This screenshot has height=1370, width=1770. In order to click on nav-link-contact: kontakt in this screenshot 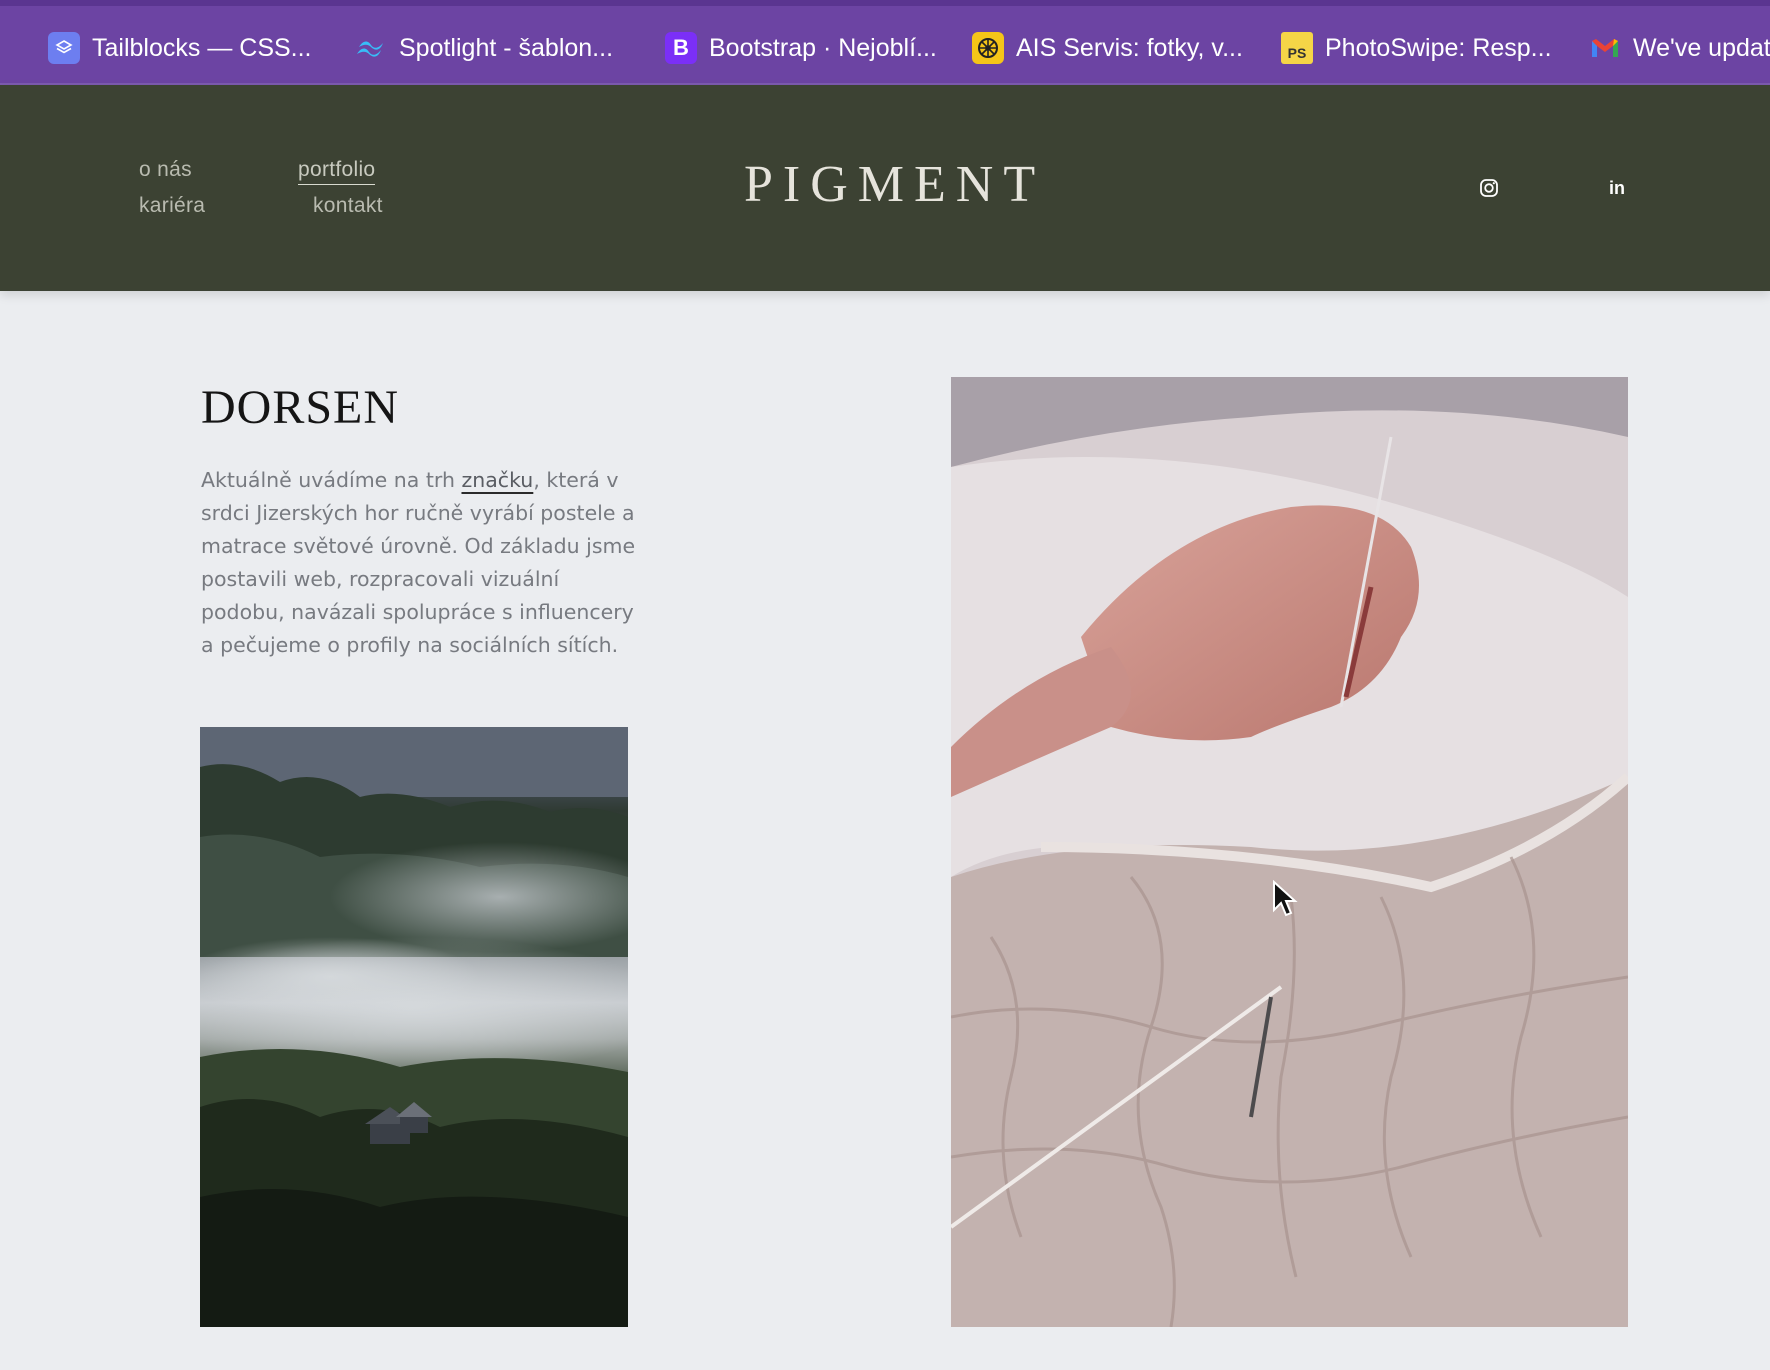, I will do `click(348, 206)`.